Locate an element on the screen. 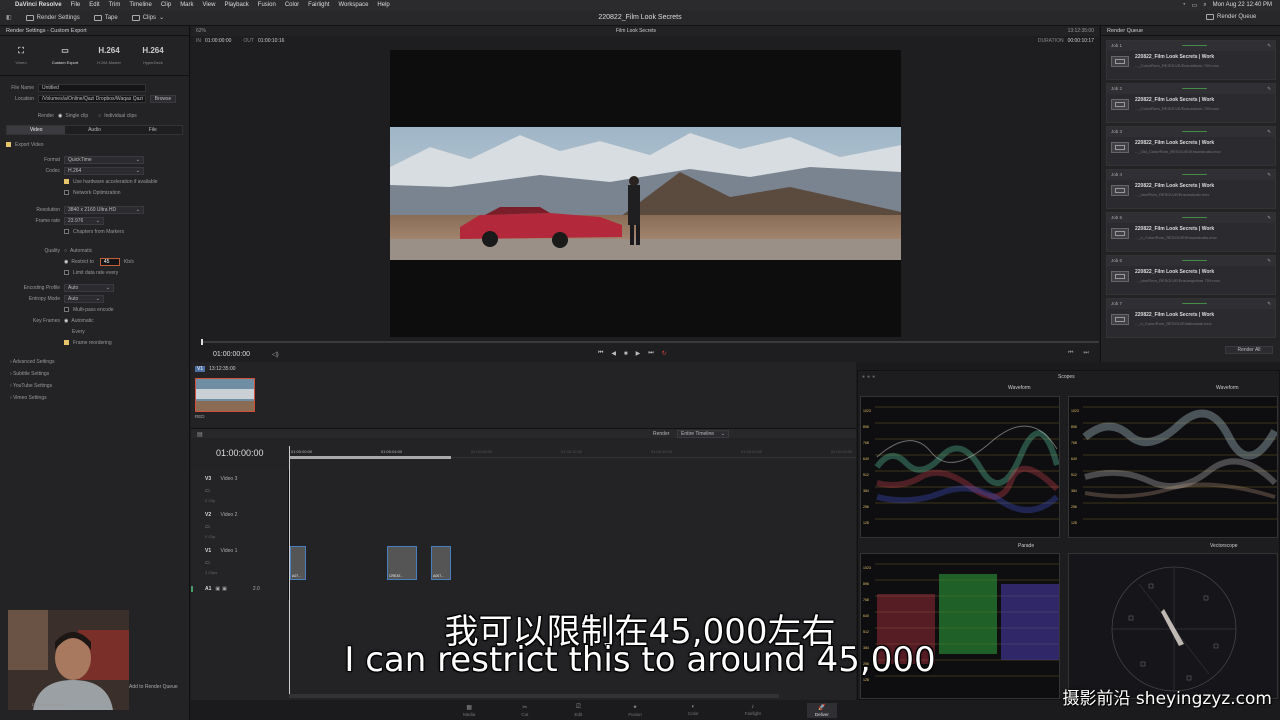 This screenshot has width=1280, height=720. track-a1: A1 ▣ ▣ 2.0 is located at coordinates (239, 589).